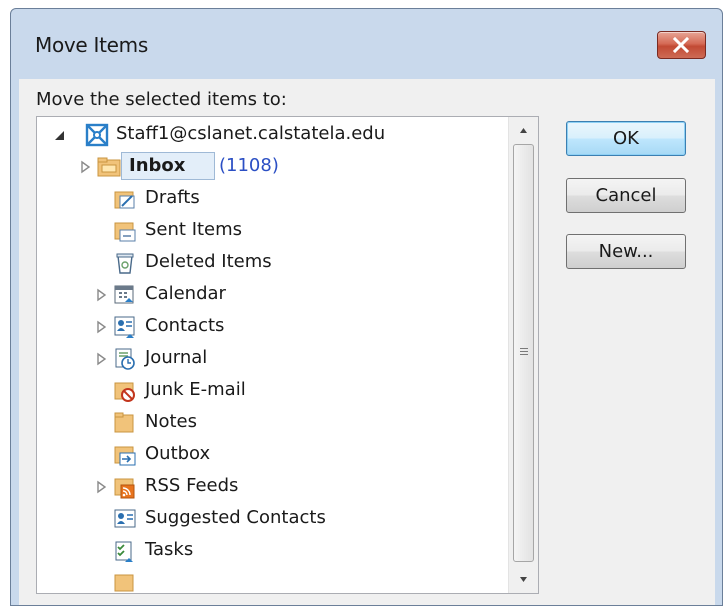 This screenshot has height=606, width=723. I want to click on account-label: Staff1@cslanet.calstatela.edu, so click(251, 133).